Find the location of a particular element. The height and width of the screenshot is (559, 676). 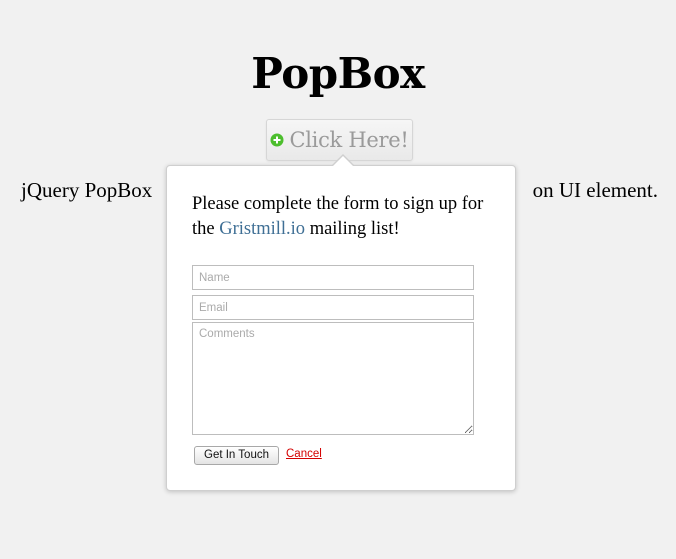

page-title: PopBox is located at coordinates (338, 73).